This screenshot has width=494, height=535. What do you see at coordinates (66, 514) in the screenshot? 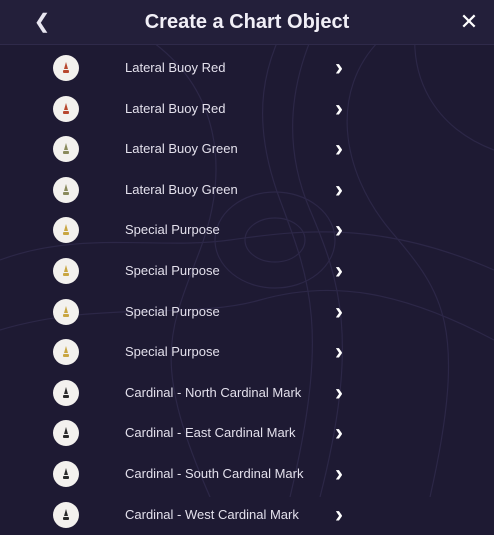
I see `cardinal-west-icon` at bounding box center [66, 514].